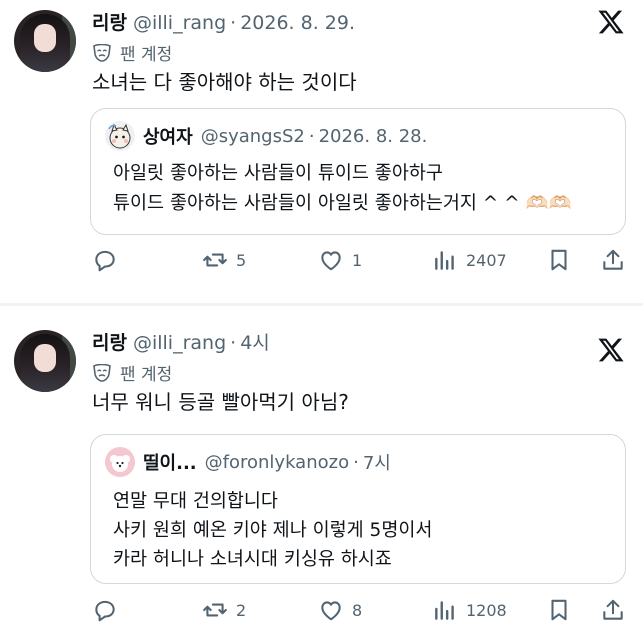 The image size is (643, 644). I want to click on retweet-button: 2, so click(224, 610).